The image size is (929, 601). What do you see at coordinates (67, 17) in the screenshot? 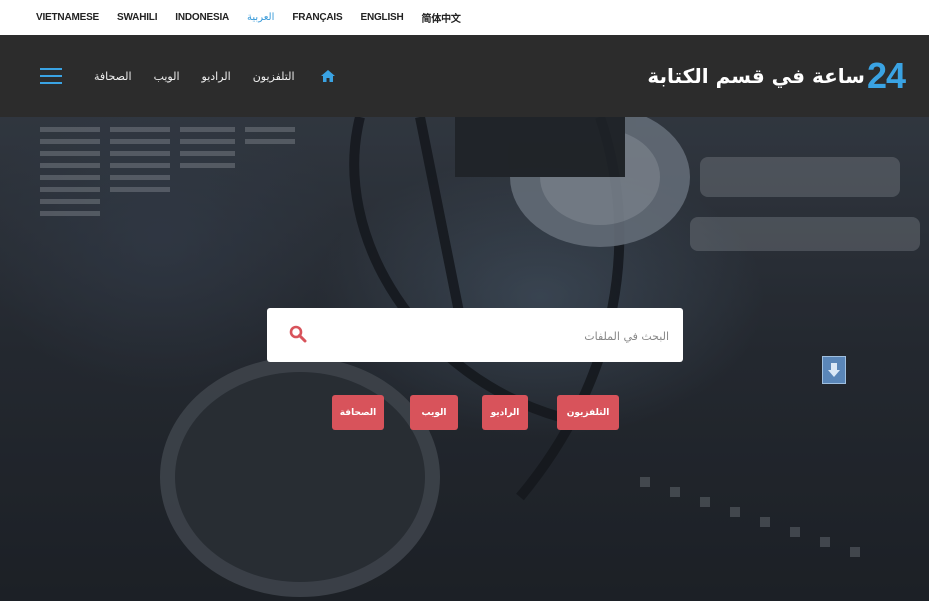
I see `lang-vietnamese: VIETNAMESE` at bounding box center [67, 17].